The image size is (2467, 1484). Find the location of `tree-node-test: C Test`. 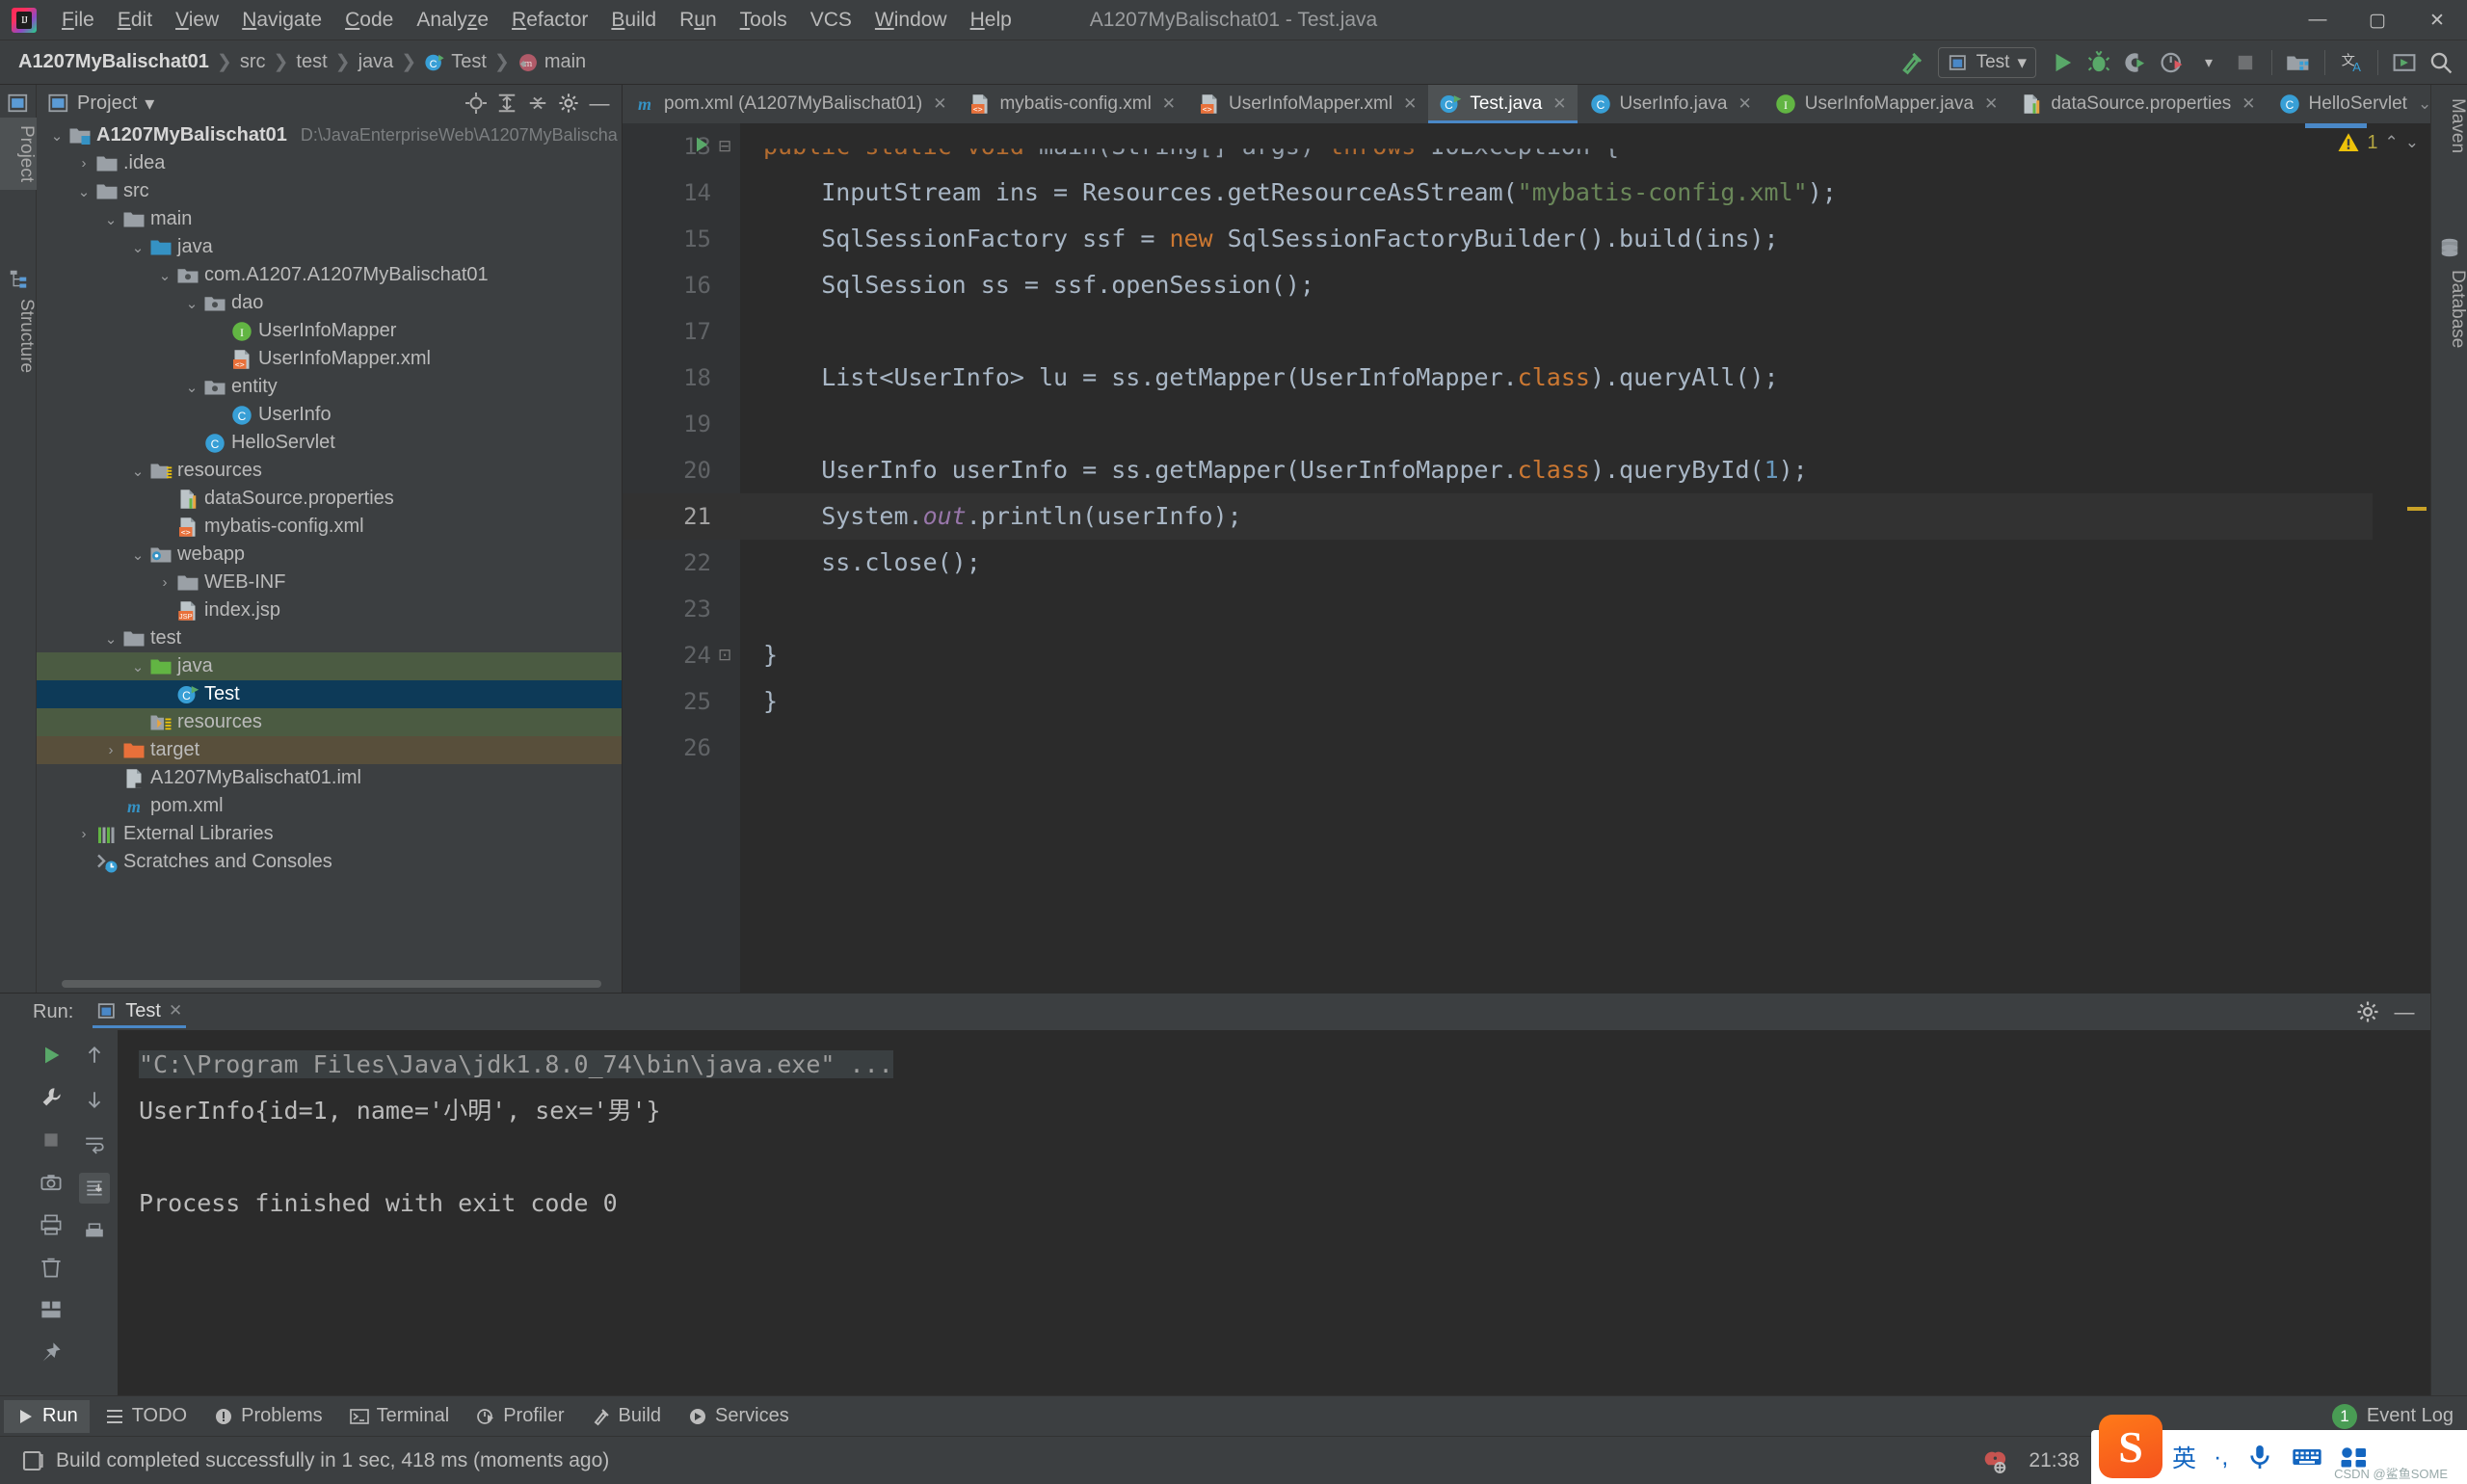

tree-node-test: C Test is located at coordinates (329, 694).